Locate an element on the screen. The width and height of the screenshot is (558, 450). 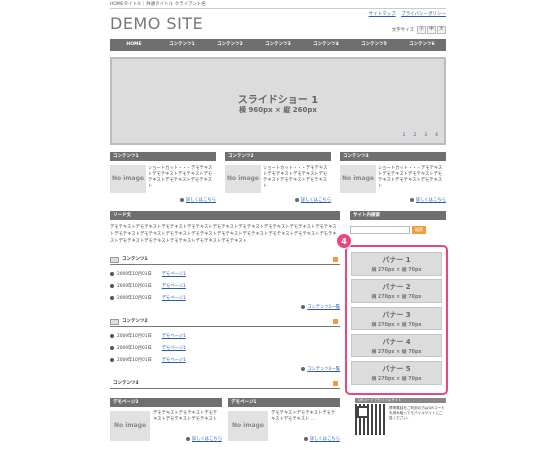
page-block-title: デモページ2 is located at coordinates (166, 402).